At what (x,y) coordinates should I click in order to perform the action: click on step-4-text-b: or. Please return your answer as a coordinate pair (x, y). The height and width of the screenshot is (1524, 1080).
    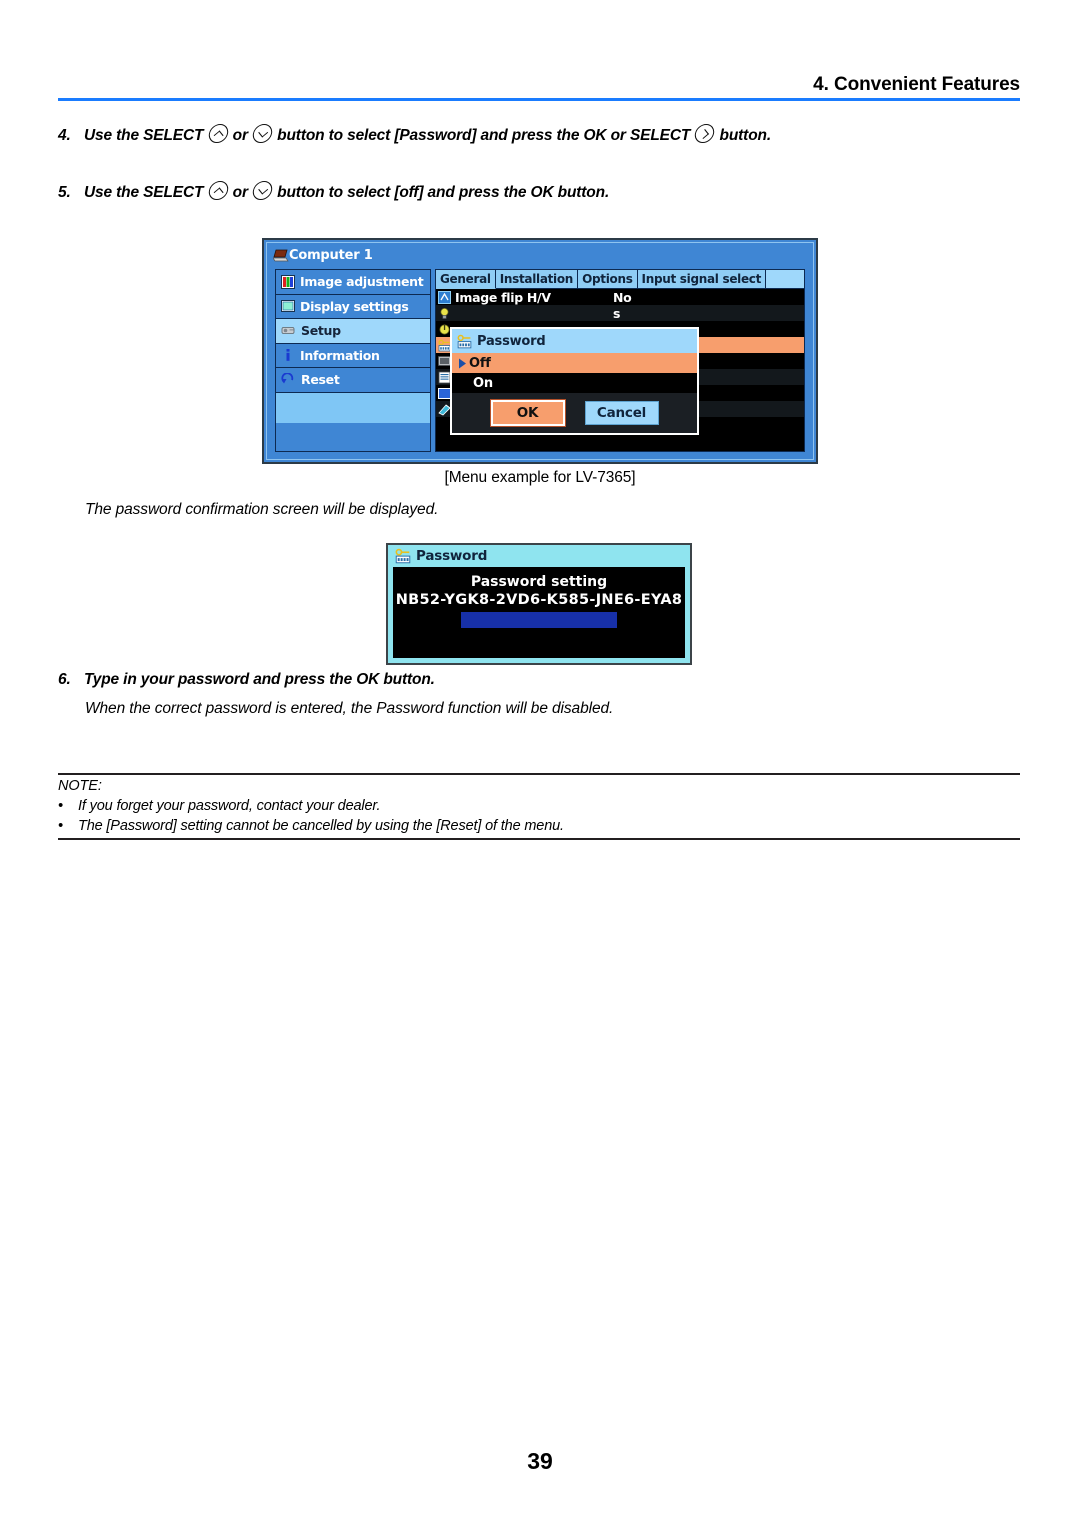
    Looking at the image, I should click on (240, 135).